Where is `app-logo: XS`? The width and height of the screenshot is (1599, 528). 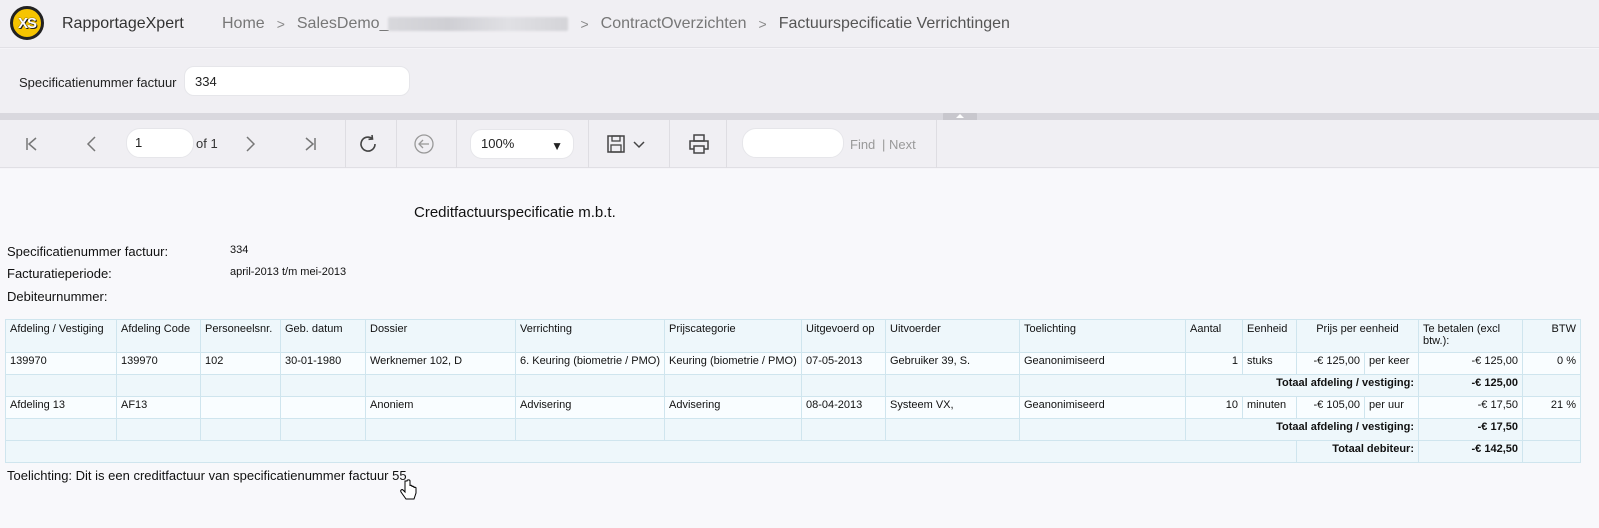
app-logo: XS is located at coordinates (27, 23).